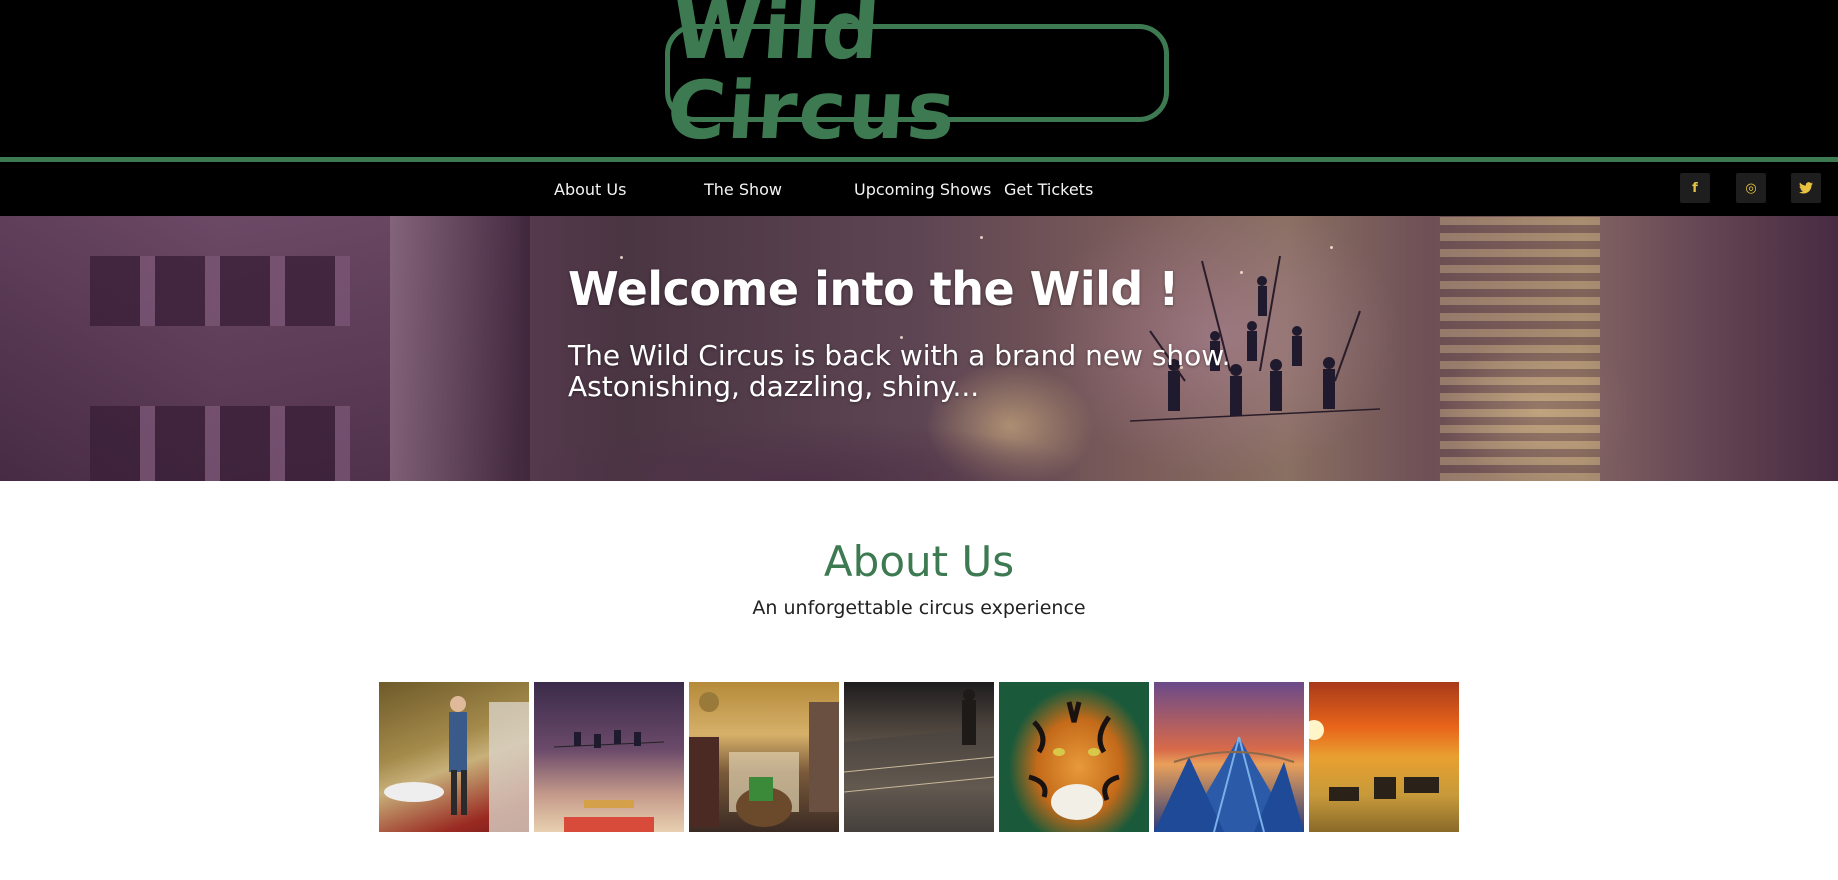 The width and height of the screenshot is (1838, 880). I want to click on facebook-icon: f, so click(1695, 188).